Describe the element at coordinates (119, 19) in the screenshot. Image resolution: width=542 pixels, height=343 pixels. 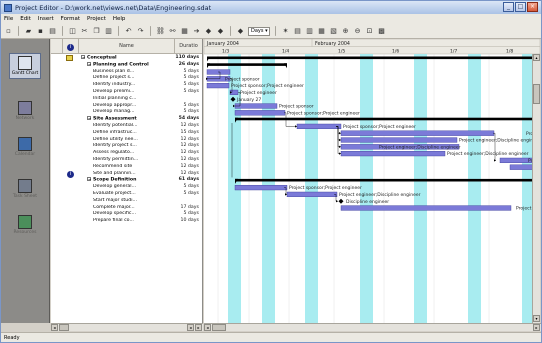
I see `menu-help: Help` at that location.